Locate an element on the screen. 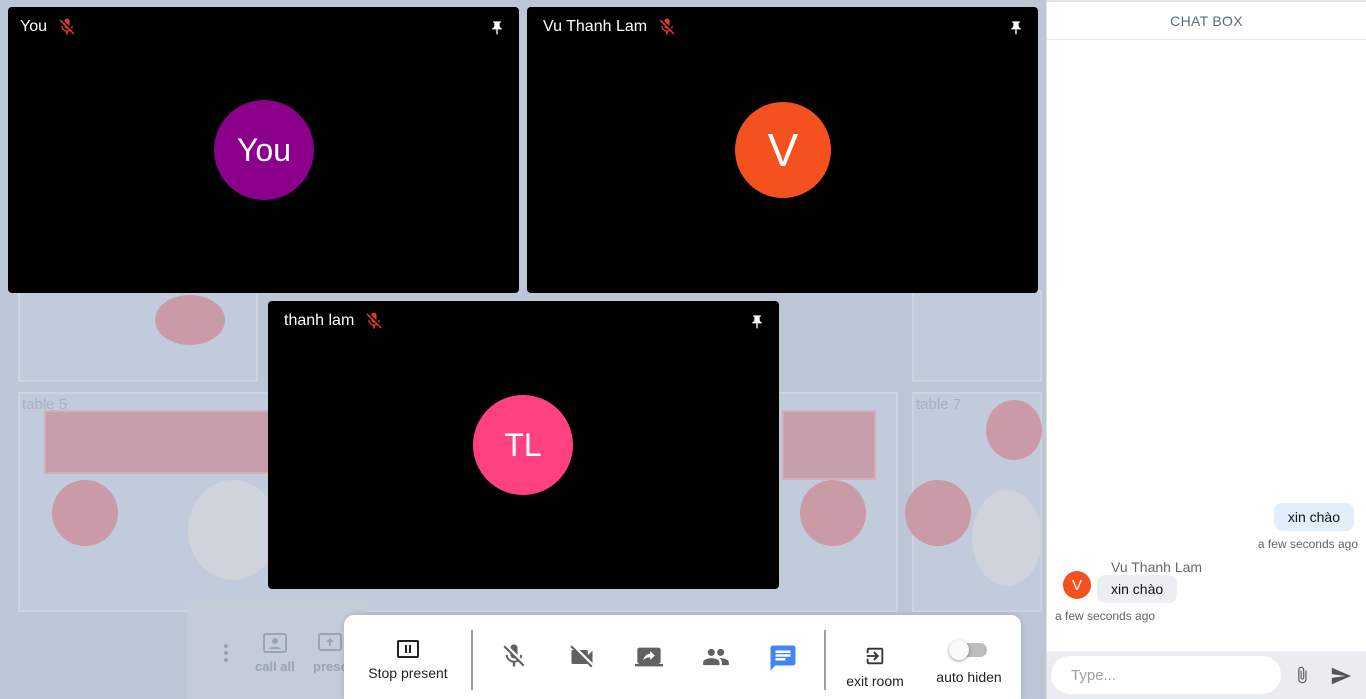  secondary-toolbar: call all prese is located at coordinates (277, 649).